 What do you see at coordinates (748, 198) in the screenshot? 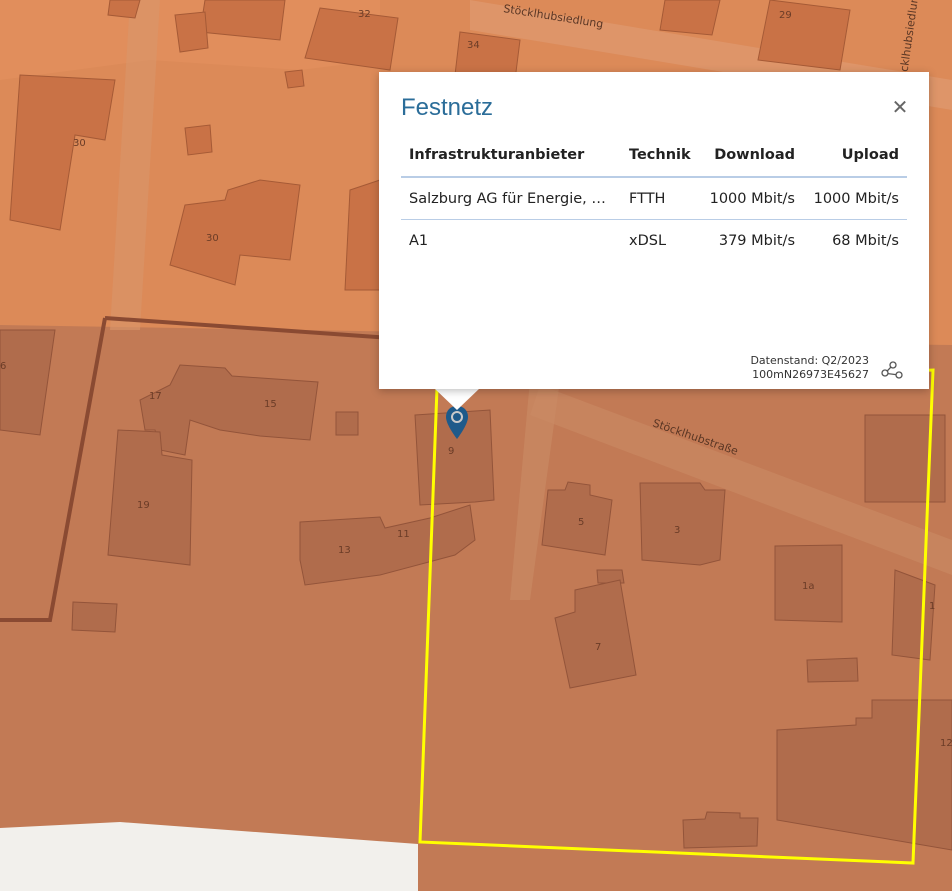
I see `download-cell: 1000 Mbit/s` at bounding box center [748, 198].